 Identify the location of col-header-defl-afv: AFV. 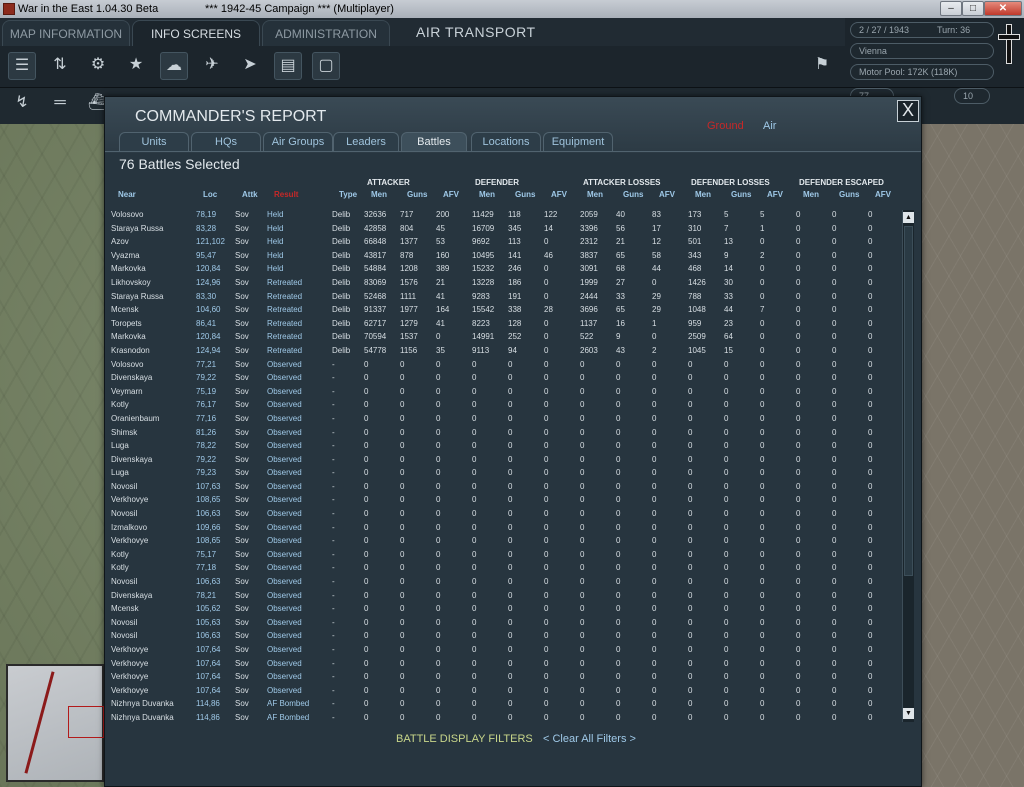
(775, 194).